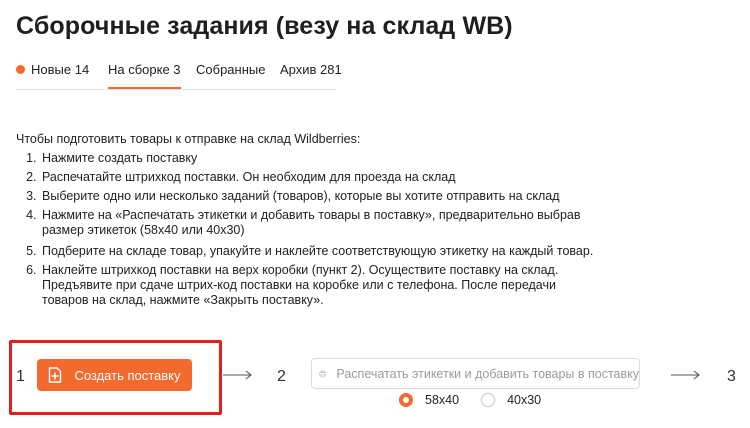  I want to click on tab-bar: Новые 14 На сборке 3 Собранные Архив 281, so click(179, 76).